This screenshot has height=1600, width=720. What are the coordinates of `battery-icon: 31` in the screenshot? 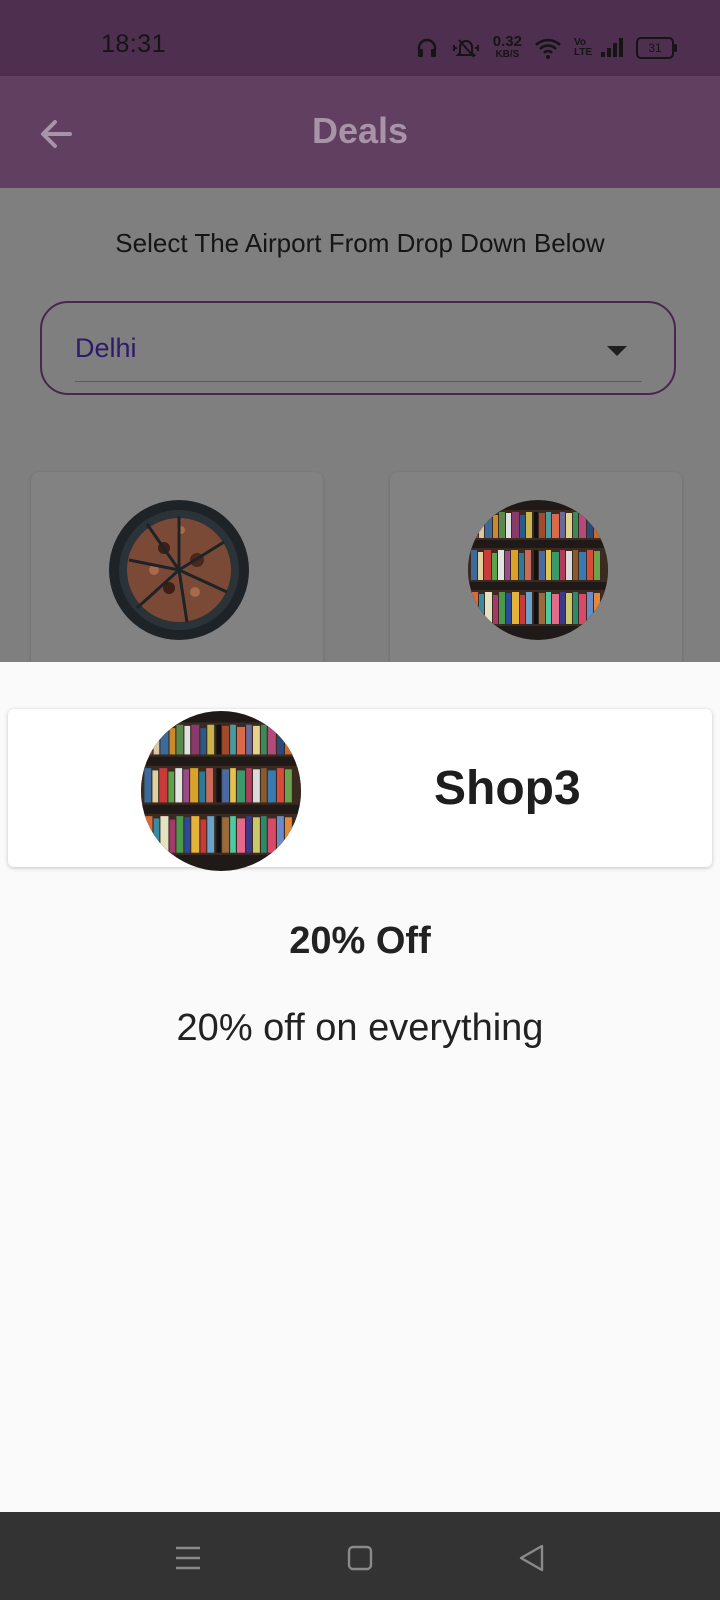 It's located at (656, 48).